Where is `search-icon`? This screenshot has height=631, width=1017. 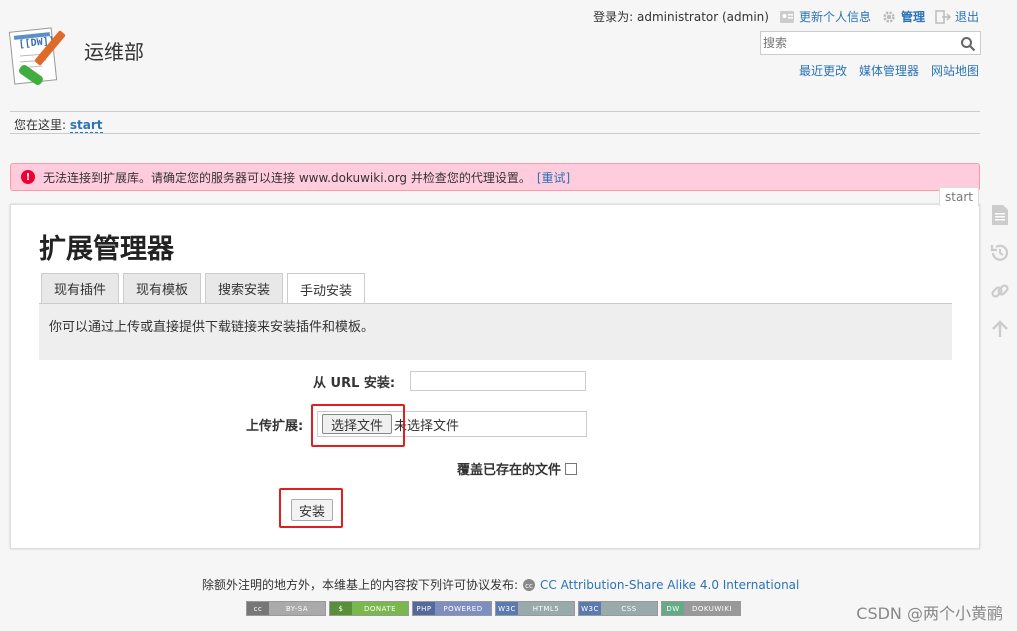 search-icon is located at coordinates (968, 44).